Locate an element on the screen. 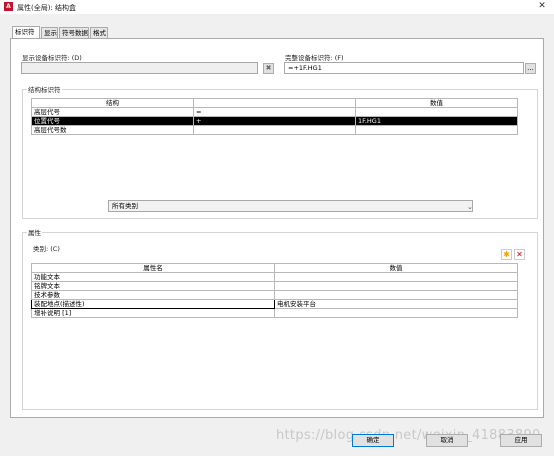 This screenshot has width=554, height=456. apply-button: 应用 is located at coordinates (521, 440).